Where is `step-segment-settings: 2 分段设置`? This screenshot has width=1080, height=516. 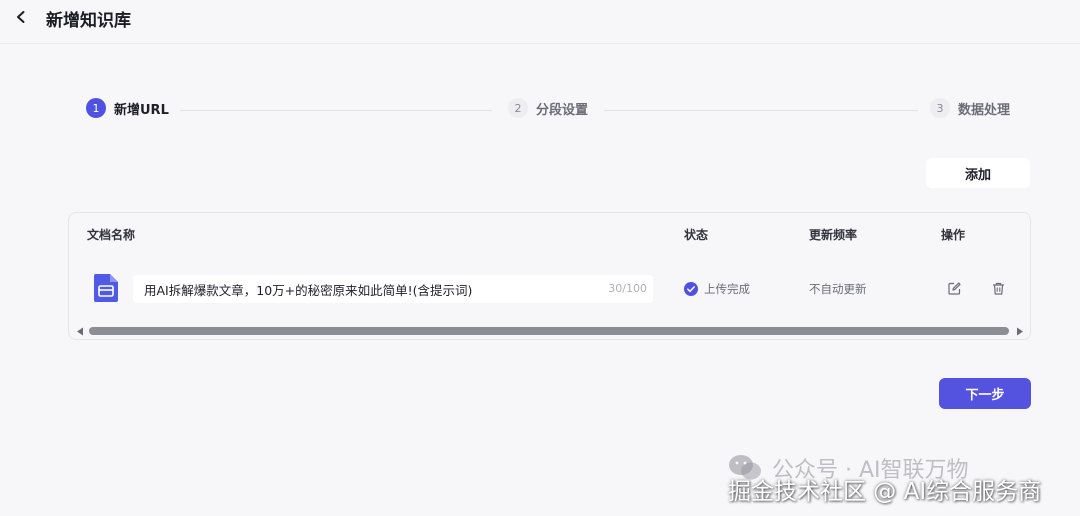
step-segment-settings: 2 分段设置 is located at coordinates (548, 108).